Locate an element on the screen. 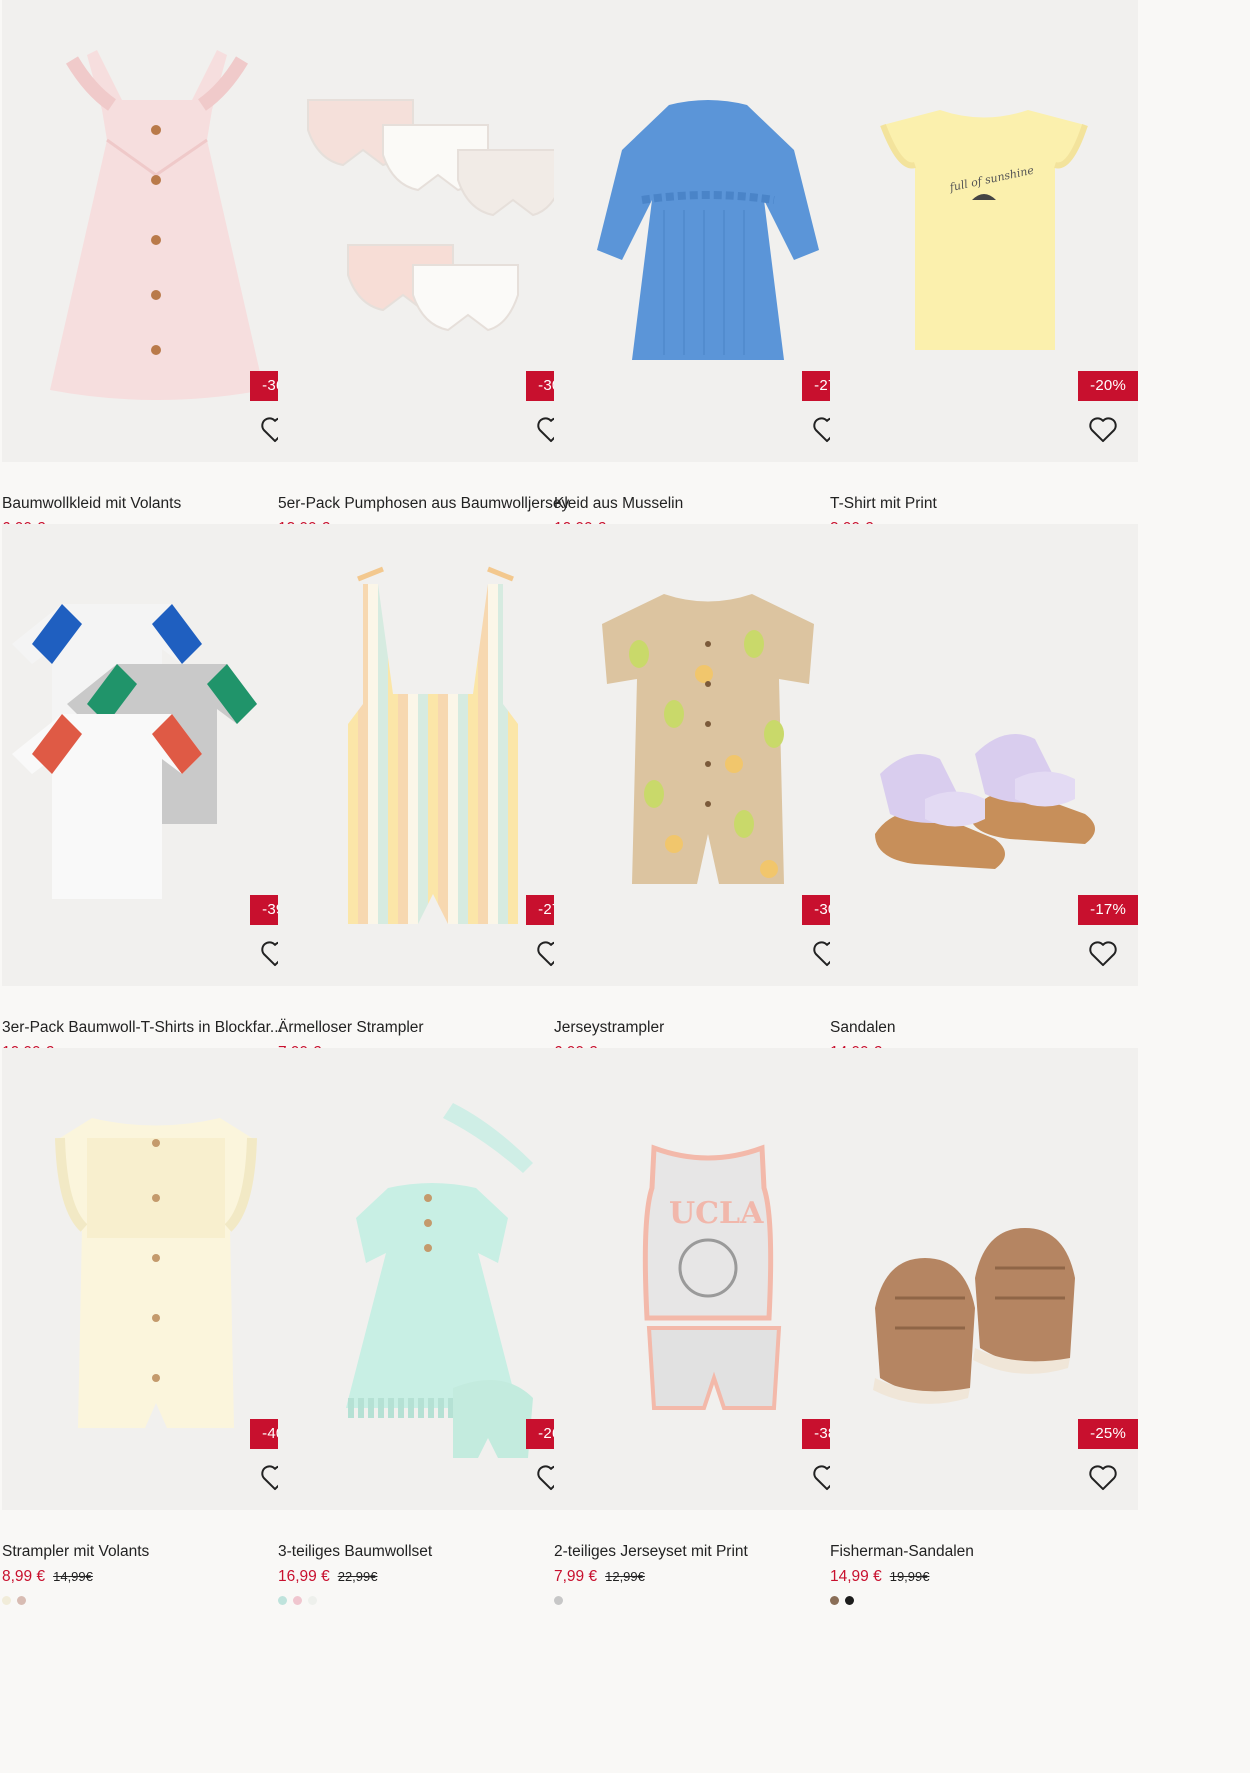  product-image: -26% is located at coordinates (432, 1279).